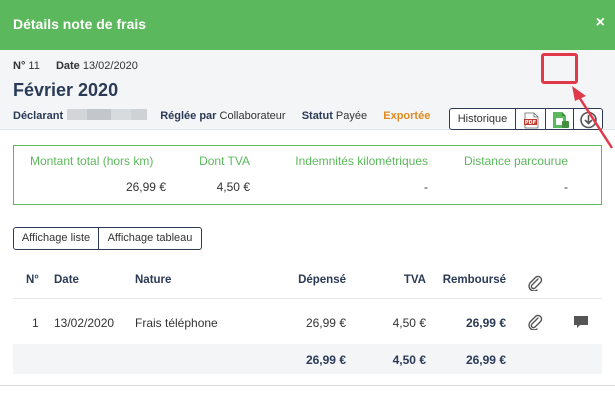 This screenshot has width=615, height=404. What do you see at coordinates (32, 280) in the screenshot?
I see `col-header-number: N°` at bounding box center [32, 280].